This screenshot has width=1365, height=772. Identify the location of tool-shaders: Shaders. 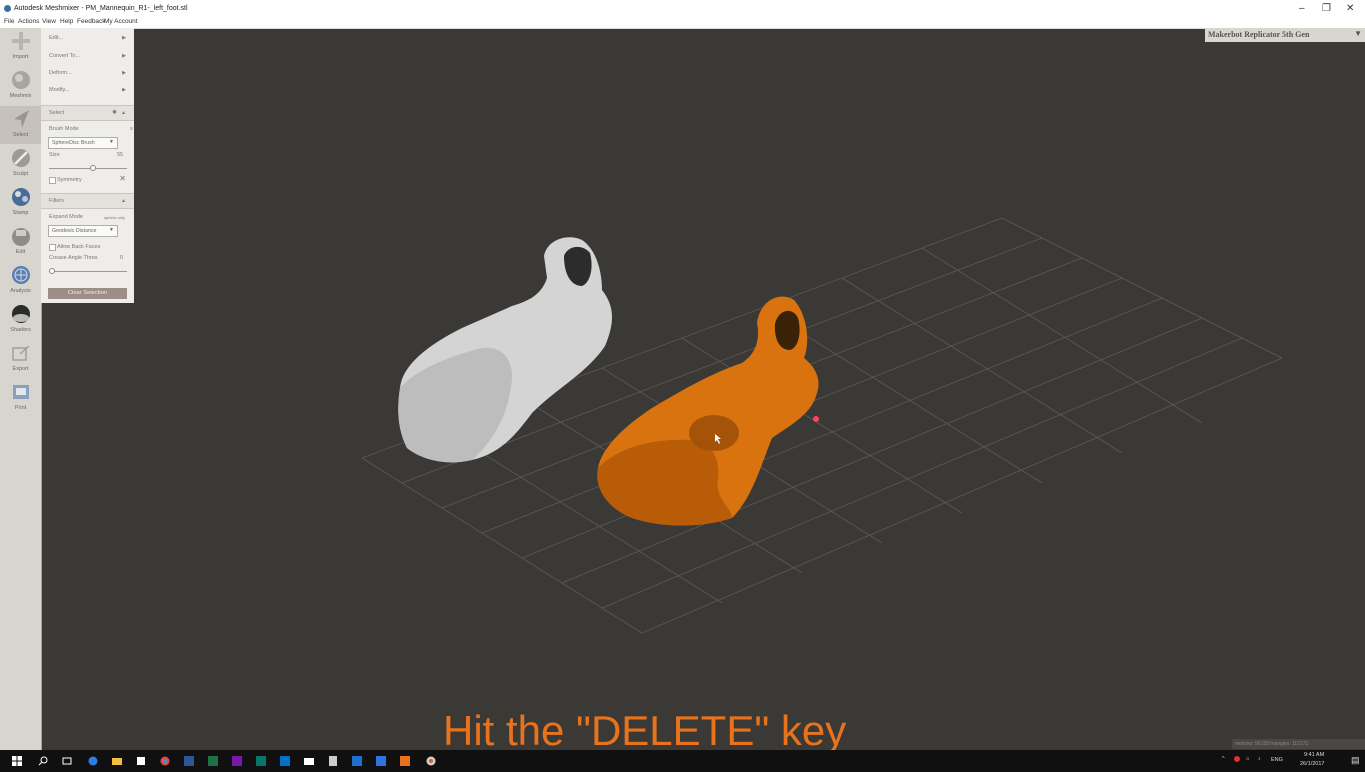
(20, 320).